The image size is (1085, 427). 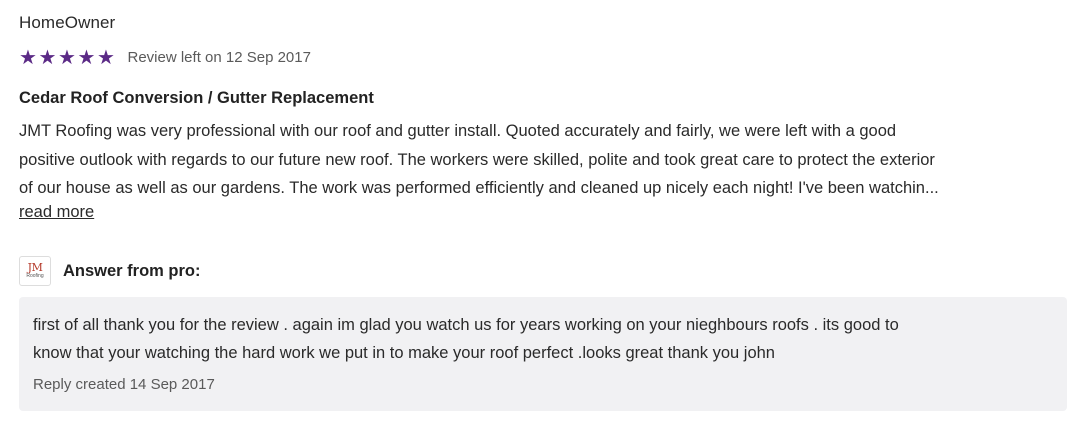 I want to click on pro-answer-header: JM Roofing Answer from pro:, so click(x=110, y=271).